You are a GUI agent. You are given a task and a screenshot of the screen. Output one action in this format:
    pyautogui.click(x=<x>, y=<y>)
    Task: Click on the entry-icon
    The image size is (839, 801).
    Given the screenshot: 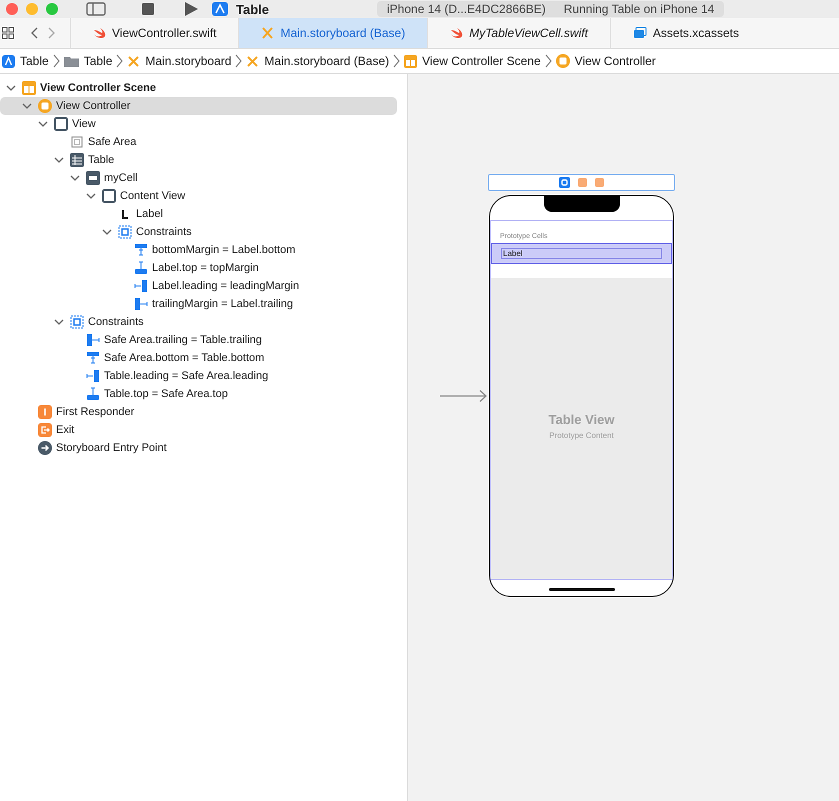 What is the action you would take?
    pyautogui.click(x=45, y=448)
    